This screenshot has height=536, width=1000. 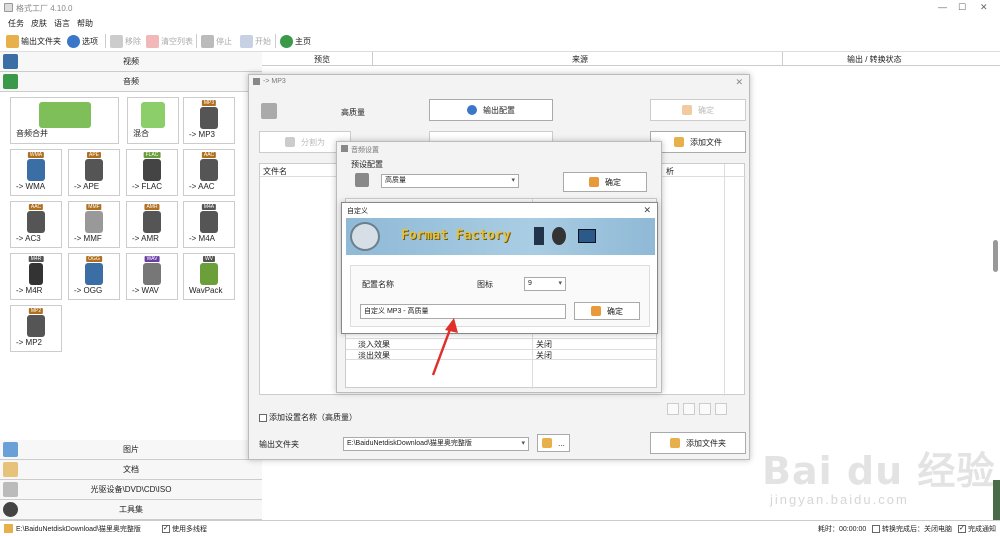 What do you see at coordinates (472, 110) in the screenshot?
I see `config-icon` at bounding box center [472, 110].